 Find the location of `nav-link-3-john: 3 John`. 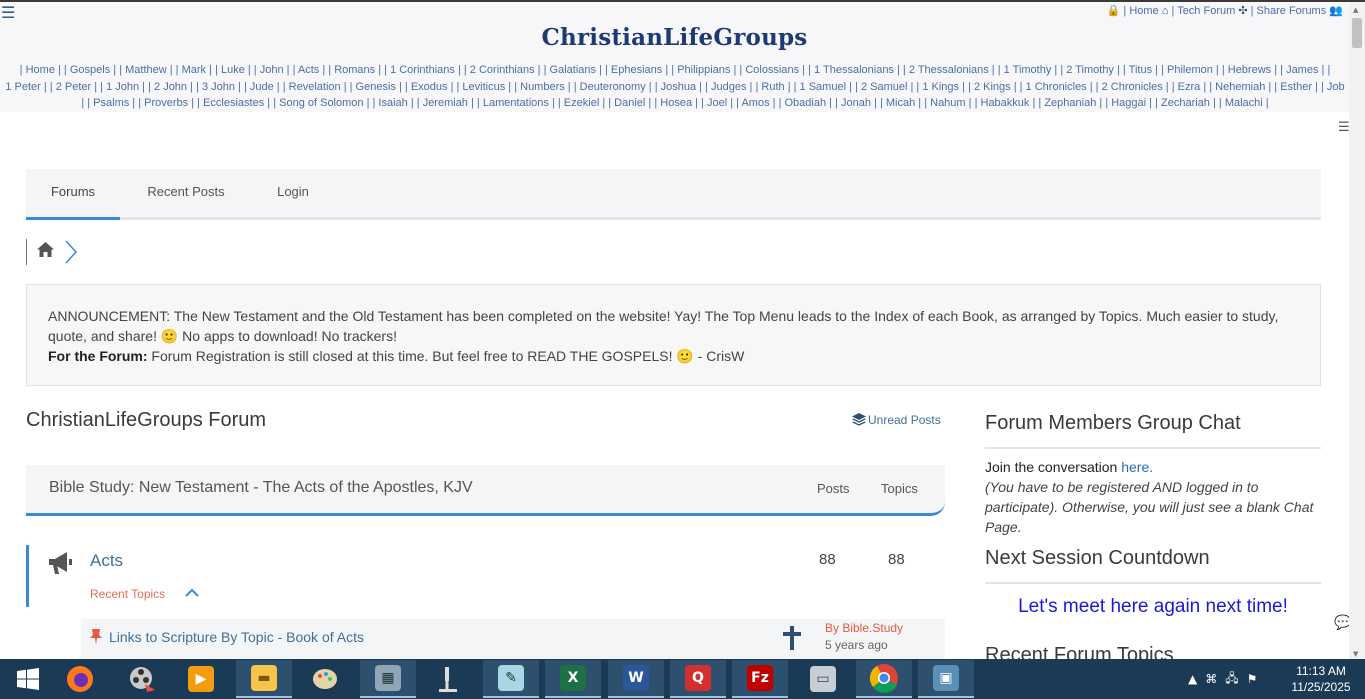

nav-link-3-john: 3 John is located at coordinates (218, 87).